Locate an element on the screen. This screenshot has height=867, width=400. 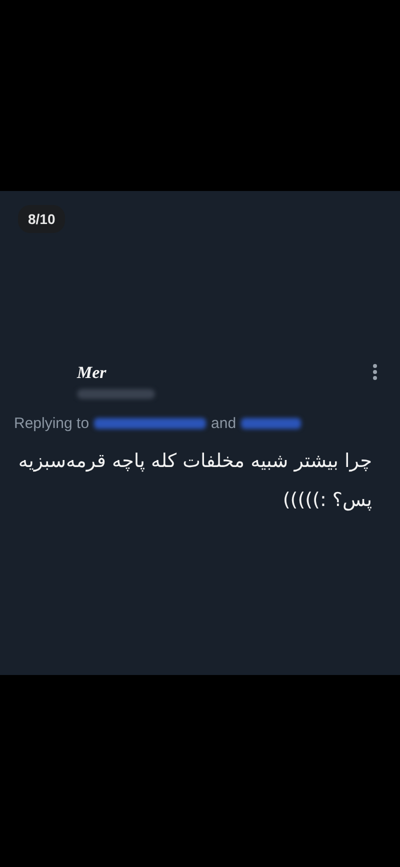
tweet-text: چرا بیشتر شبیه مخلفات کله پاچه قرمه‌سبزیه پس؟ :))))) is located at coordinates (195, 481).